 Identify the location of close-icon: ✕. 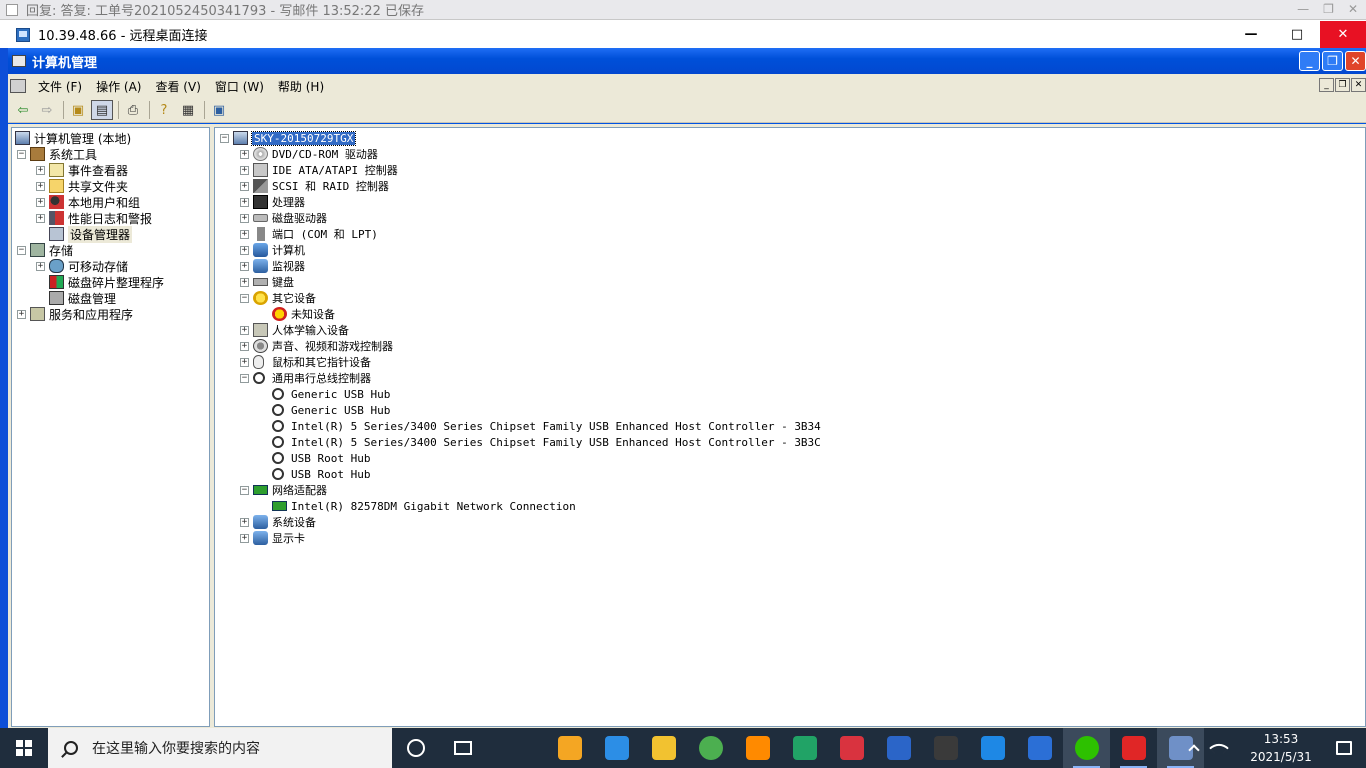
(1353, 9).